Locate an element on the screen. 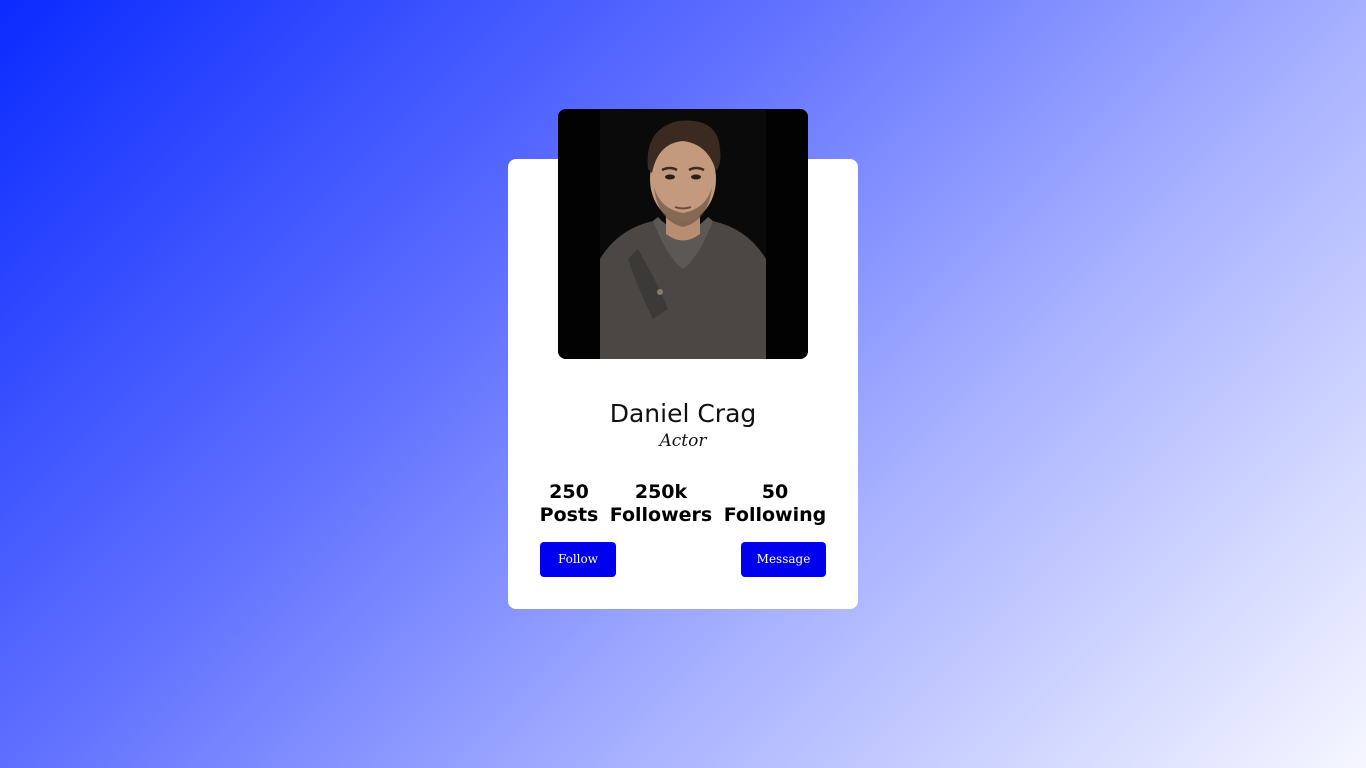 This screenshot has width=1366, height=768. stat-followers: 250k Followers is located at coordinates (661, 504).